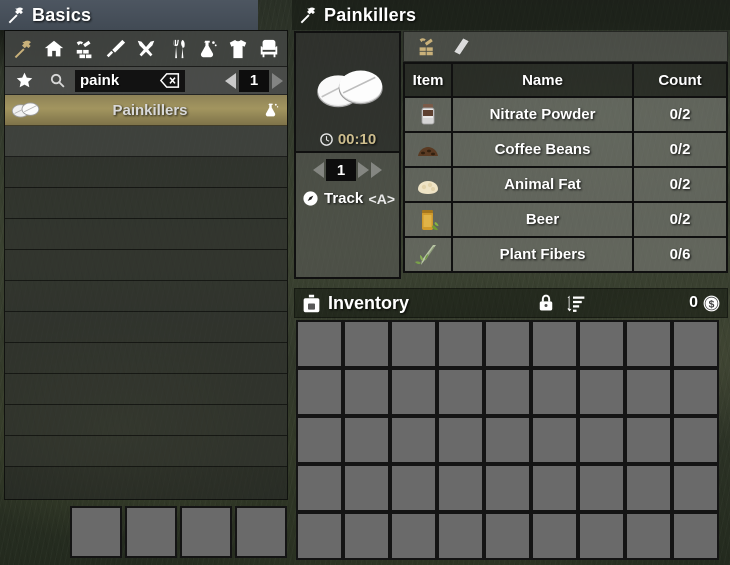  I want to click on ingredient-count: 0/6, so click(680, 254).